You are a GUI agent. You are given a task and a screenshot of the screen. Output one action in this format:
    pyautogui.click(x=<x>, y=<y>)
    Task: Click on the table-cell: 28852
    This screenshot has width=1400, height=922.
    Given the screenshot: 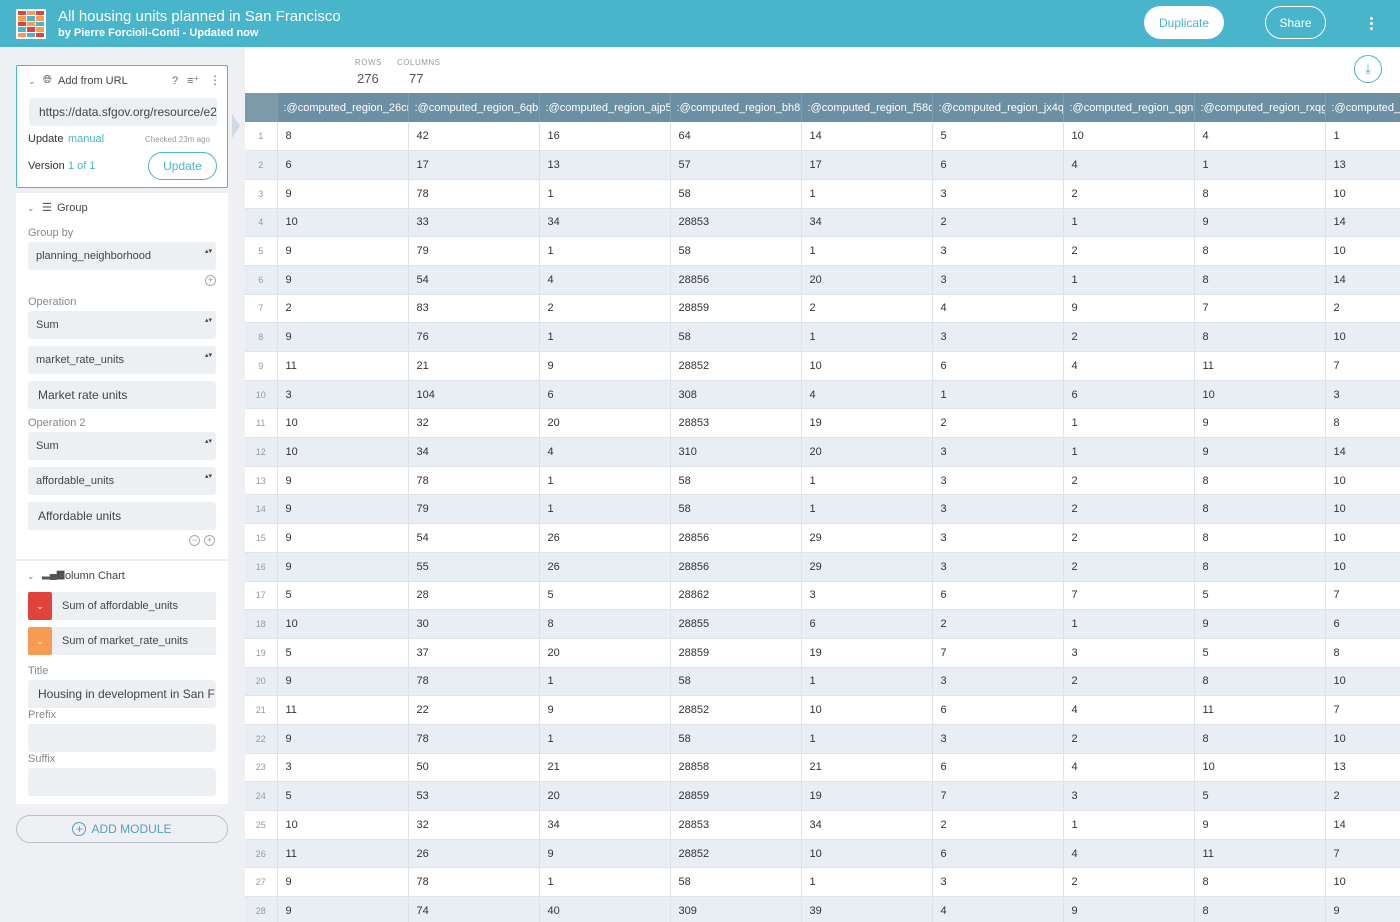 What is the action you would take?
    pyautogui.click(x=736, y=366)
    